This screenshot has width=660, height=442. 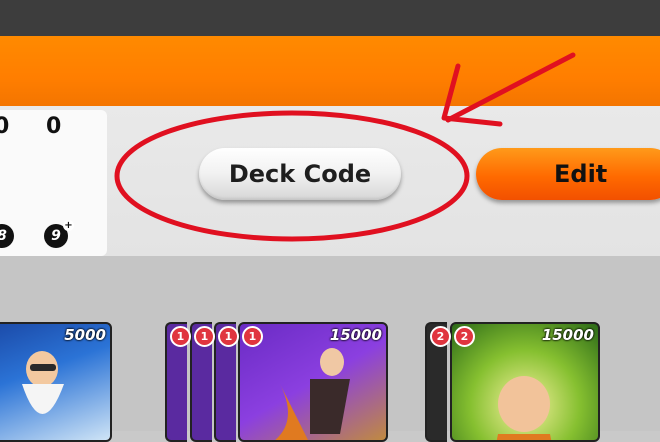 I want to click on card-art-fighter, so click(x=312, y=394).